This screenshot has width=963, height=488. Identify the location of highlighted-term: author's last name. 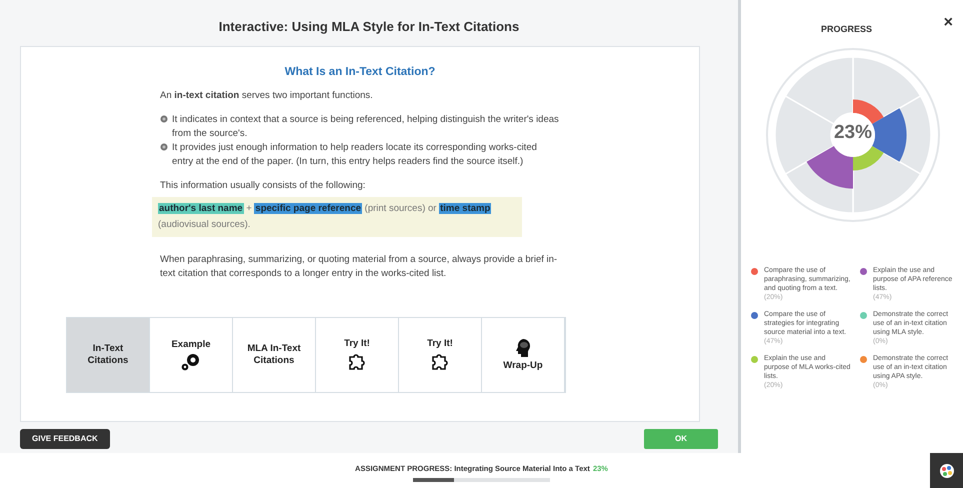
(201, 208).